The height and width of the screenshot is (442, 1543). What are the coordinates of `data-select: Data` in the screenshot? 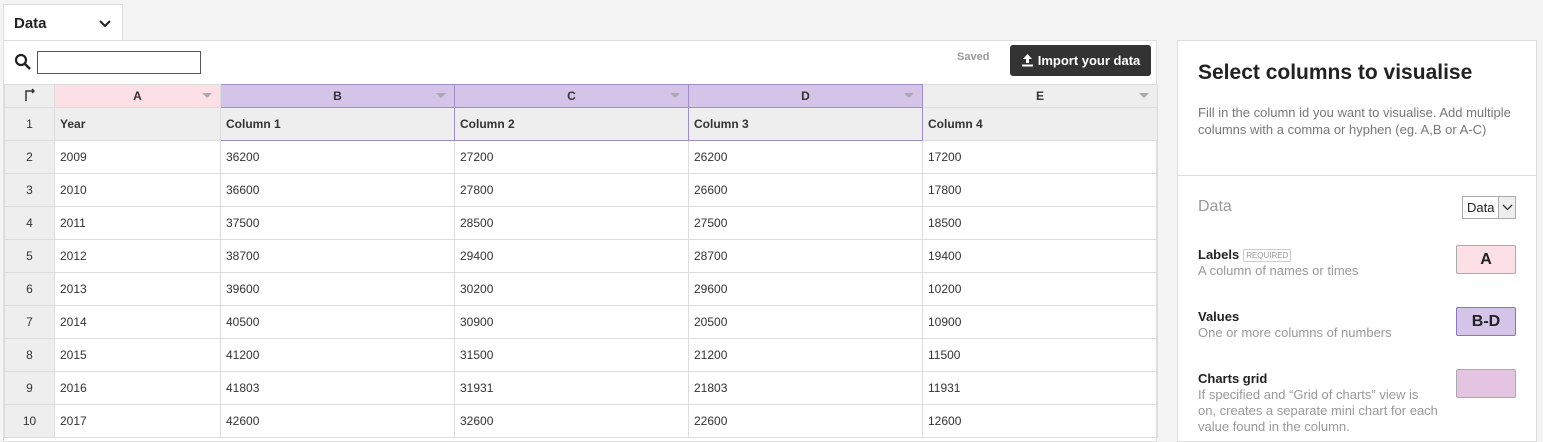 It's located at (1489, 207).